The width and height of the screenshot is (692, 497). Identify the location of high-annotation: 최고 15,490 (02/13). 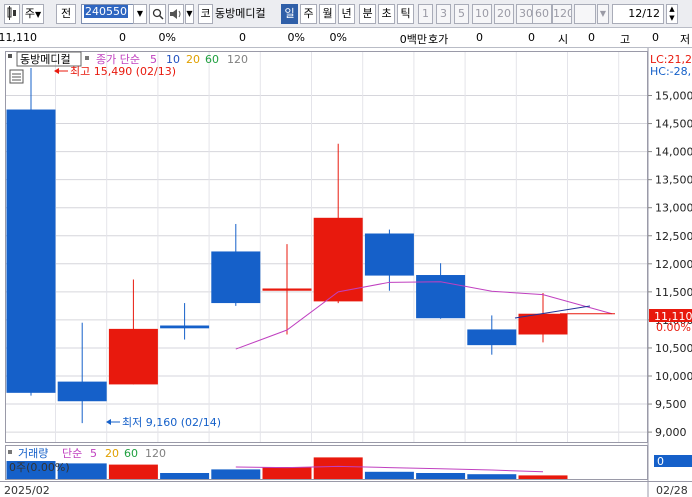
(115, 71).